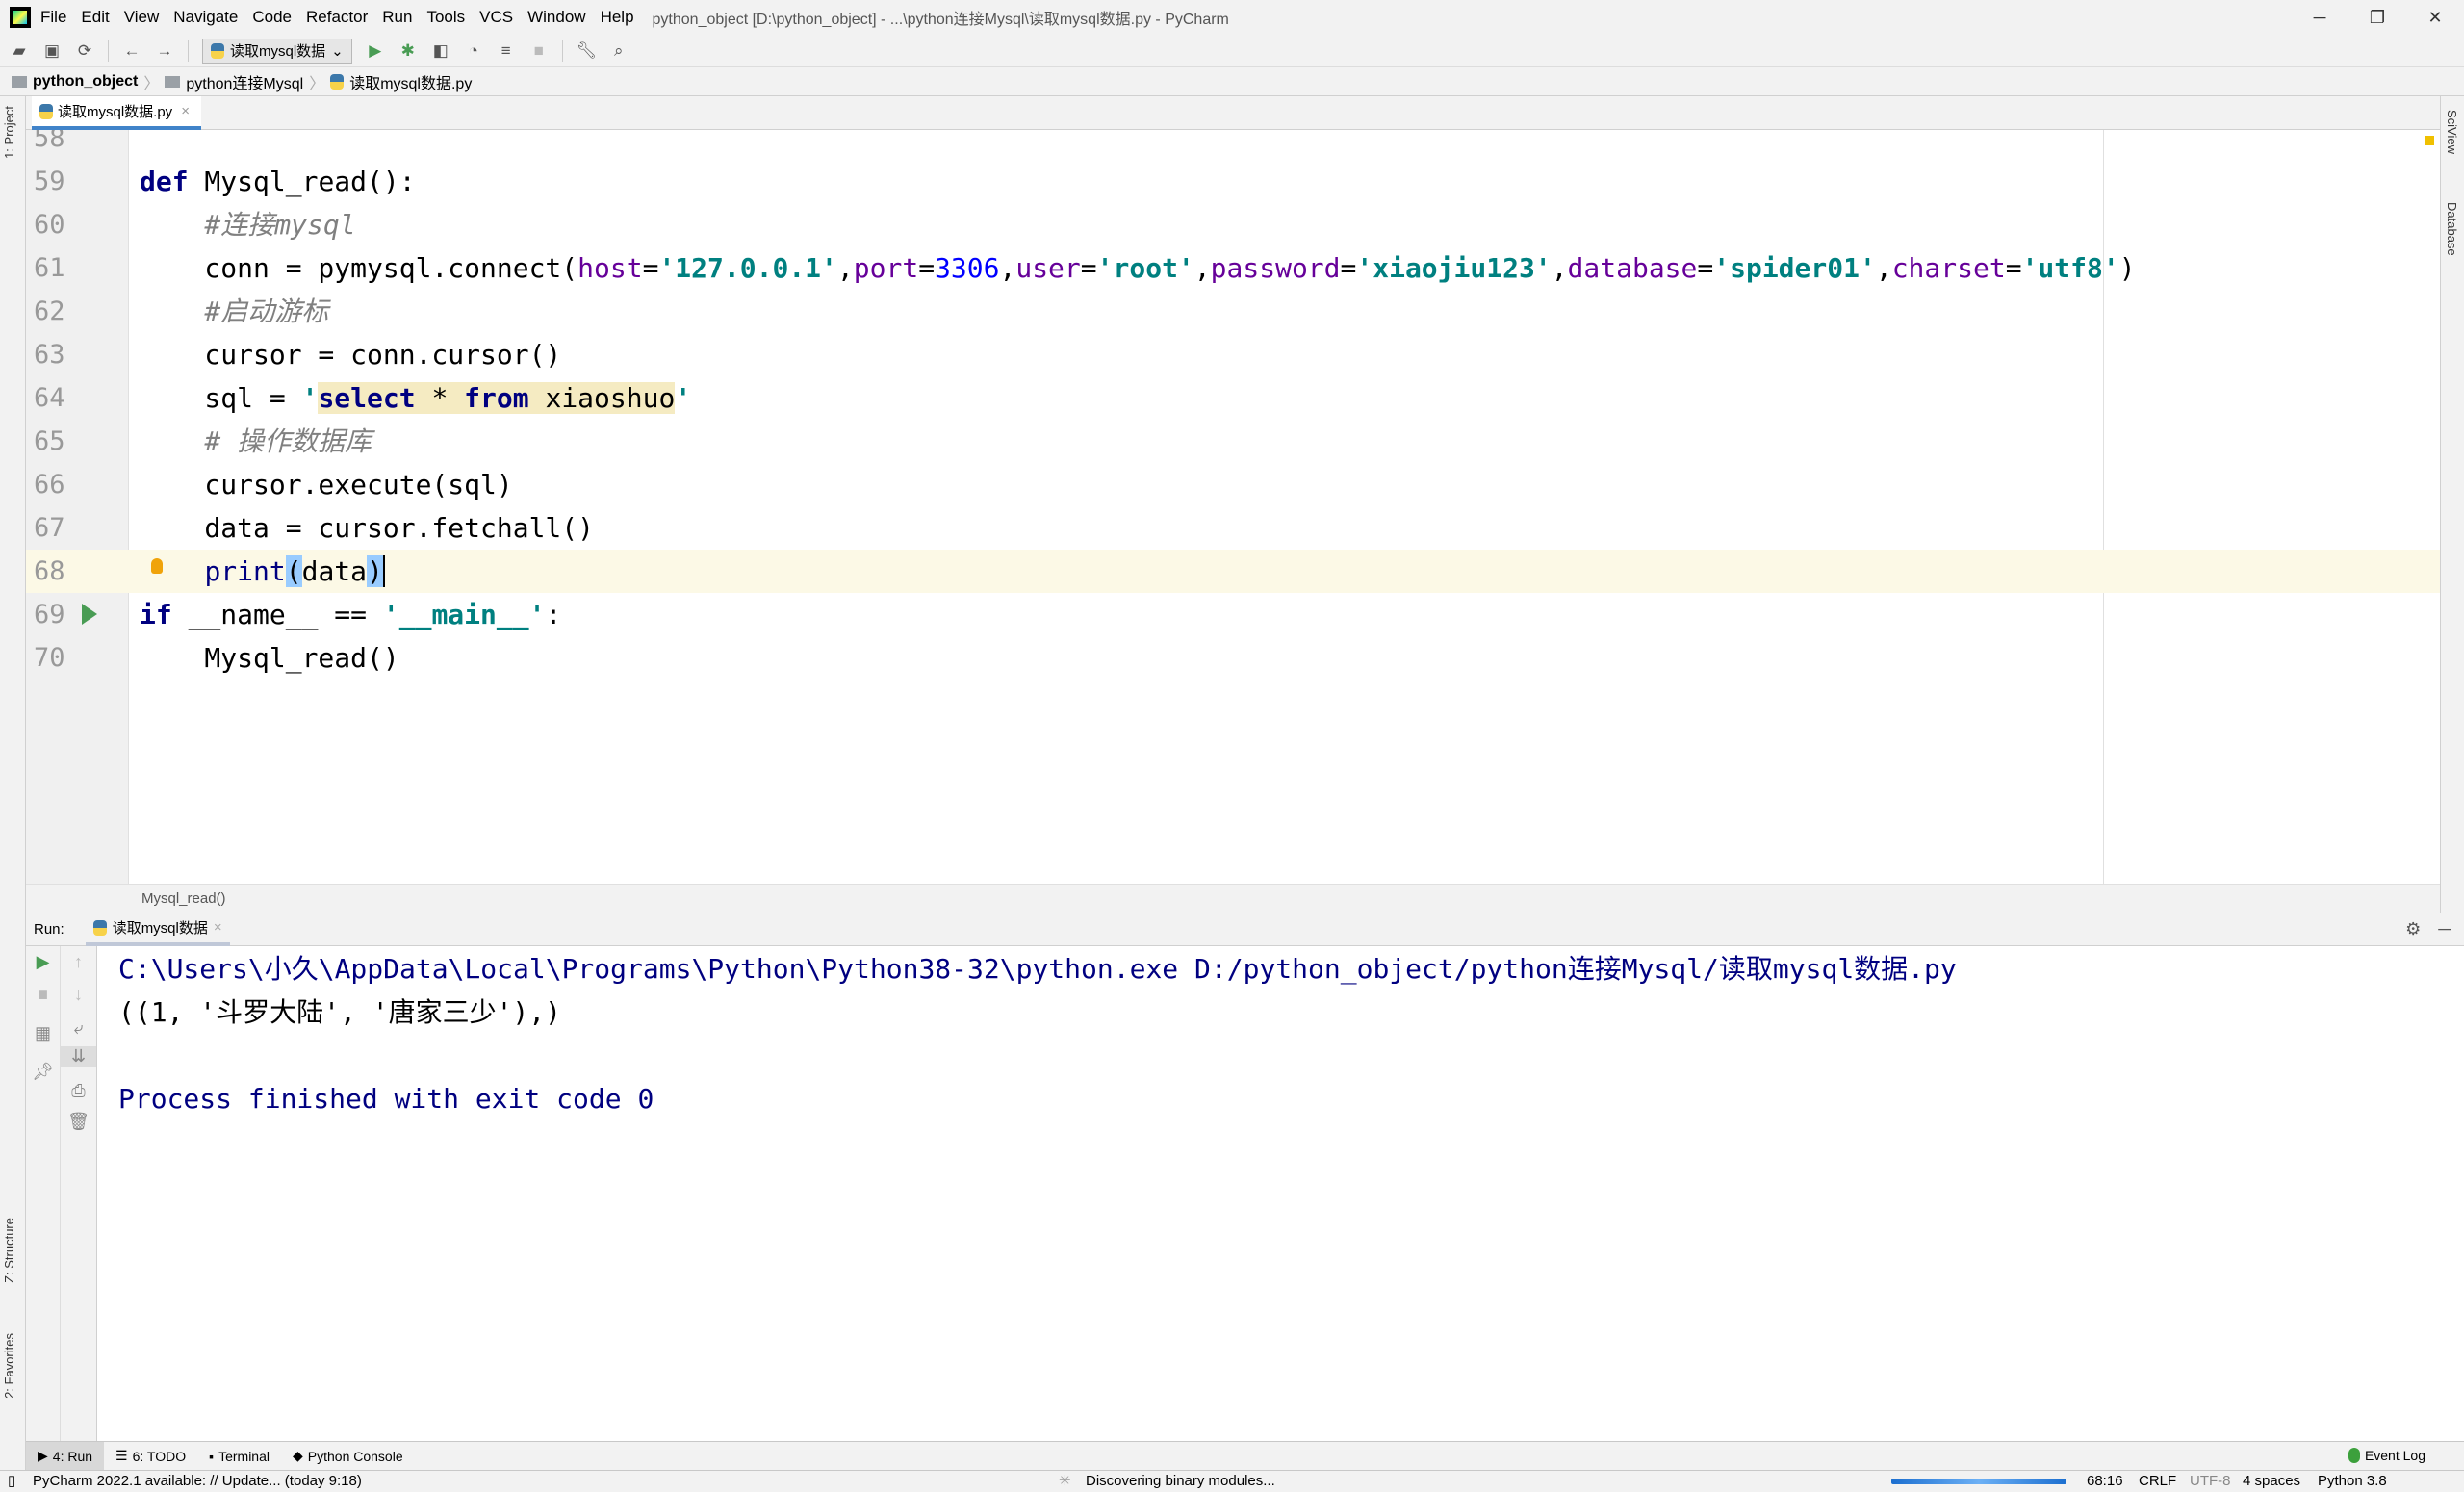  I want to click on python-console-tool-button: ◆ Python Console, so click(348, 1456).